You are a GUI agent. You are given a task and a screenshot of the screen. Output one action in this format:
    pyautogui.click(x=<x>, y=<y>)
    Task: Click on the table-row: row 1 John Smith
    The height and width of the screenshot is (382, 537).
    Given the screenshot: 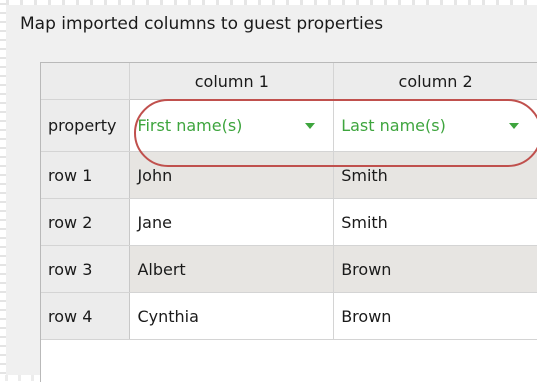 What is the action you would take?
    pyautogui.click(x=289, y=175)
    